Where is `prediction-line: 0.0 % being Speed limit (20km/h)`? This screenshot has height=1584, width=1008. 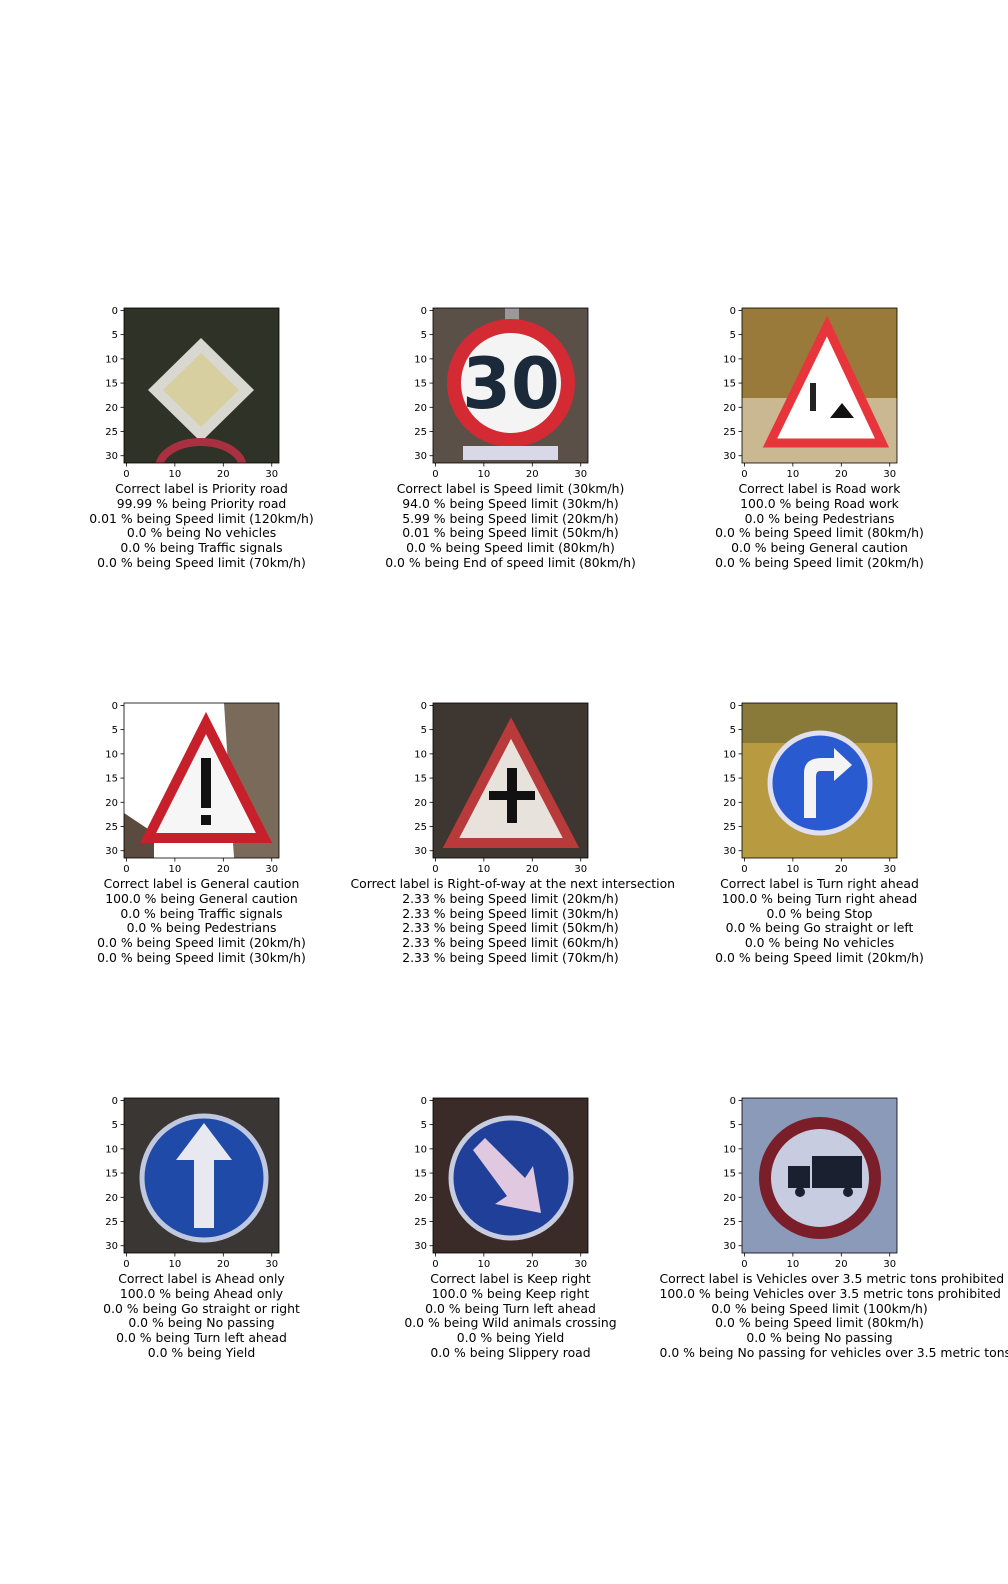 prediction-line: 0.0 % being Speed limit (20km/h) is located at coordinates (201, 943).